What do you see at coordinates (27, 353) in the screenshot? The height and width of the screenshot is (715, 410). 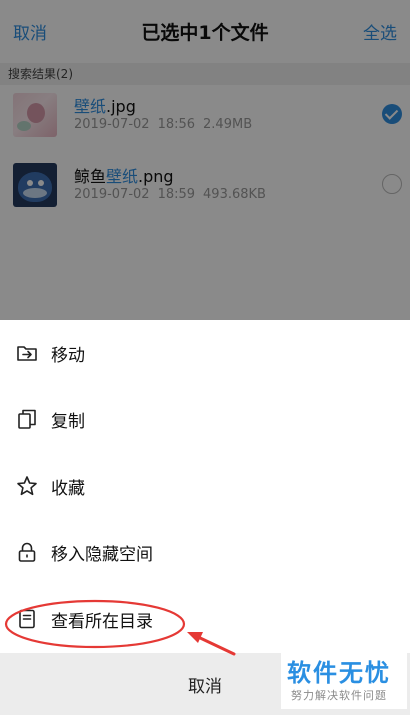 I see `move-to-folder-icon` at bounding box center [27, 353].